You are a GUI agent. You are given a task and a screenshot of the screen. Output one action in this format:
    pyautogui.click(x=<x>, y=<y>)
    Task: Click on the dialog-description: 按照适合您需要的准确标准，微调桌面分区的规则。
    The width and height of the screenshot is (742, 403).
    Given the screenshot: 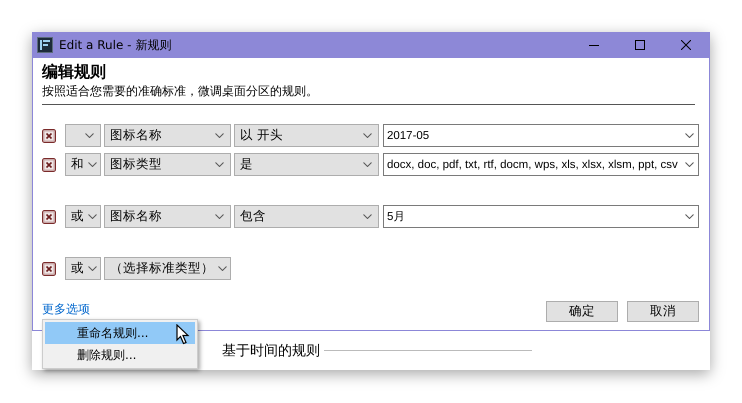 What is the action you would take?
    pyautogui.click(x=180, y=91)
    